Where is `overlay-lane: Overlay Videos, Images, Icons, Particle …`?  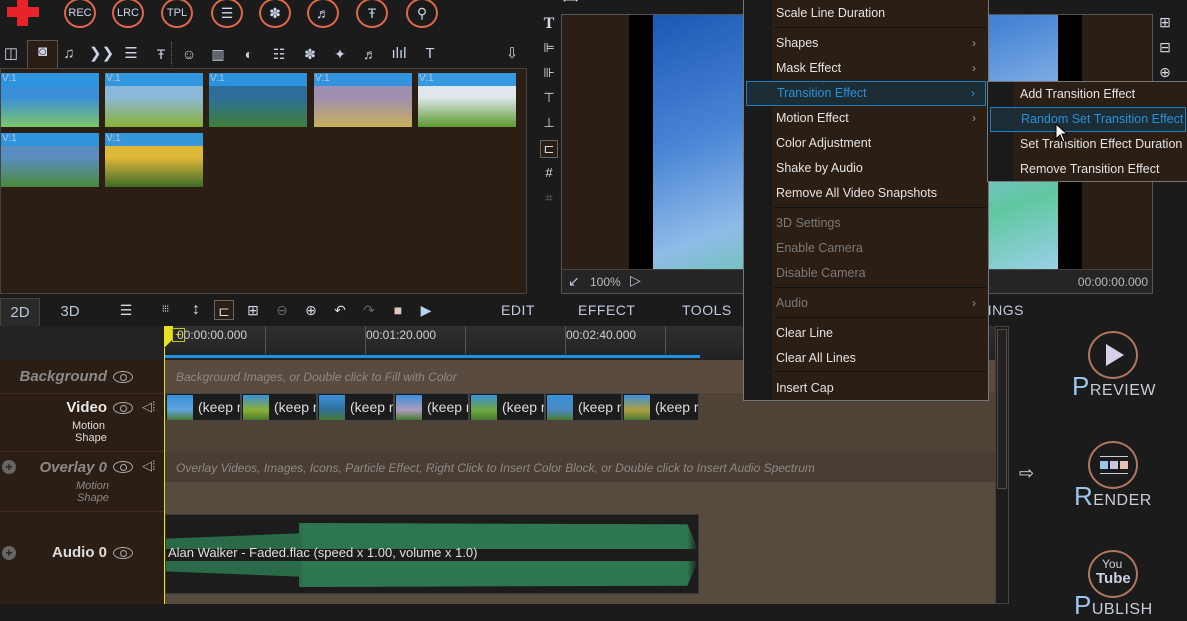
overlay-lane: Overlay Videos, Images, Icons, Particle … is located at coordinates (580, 467).